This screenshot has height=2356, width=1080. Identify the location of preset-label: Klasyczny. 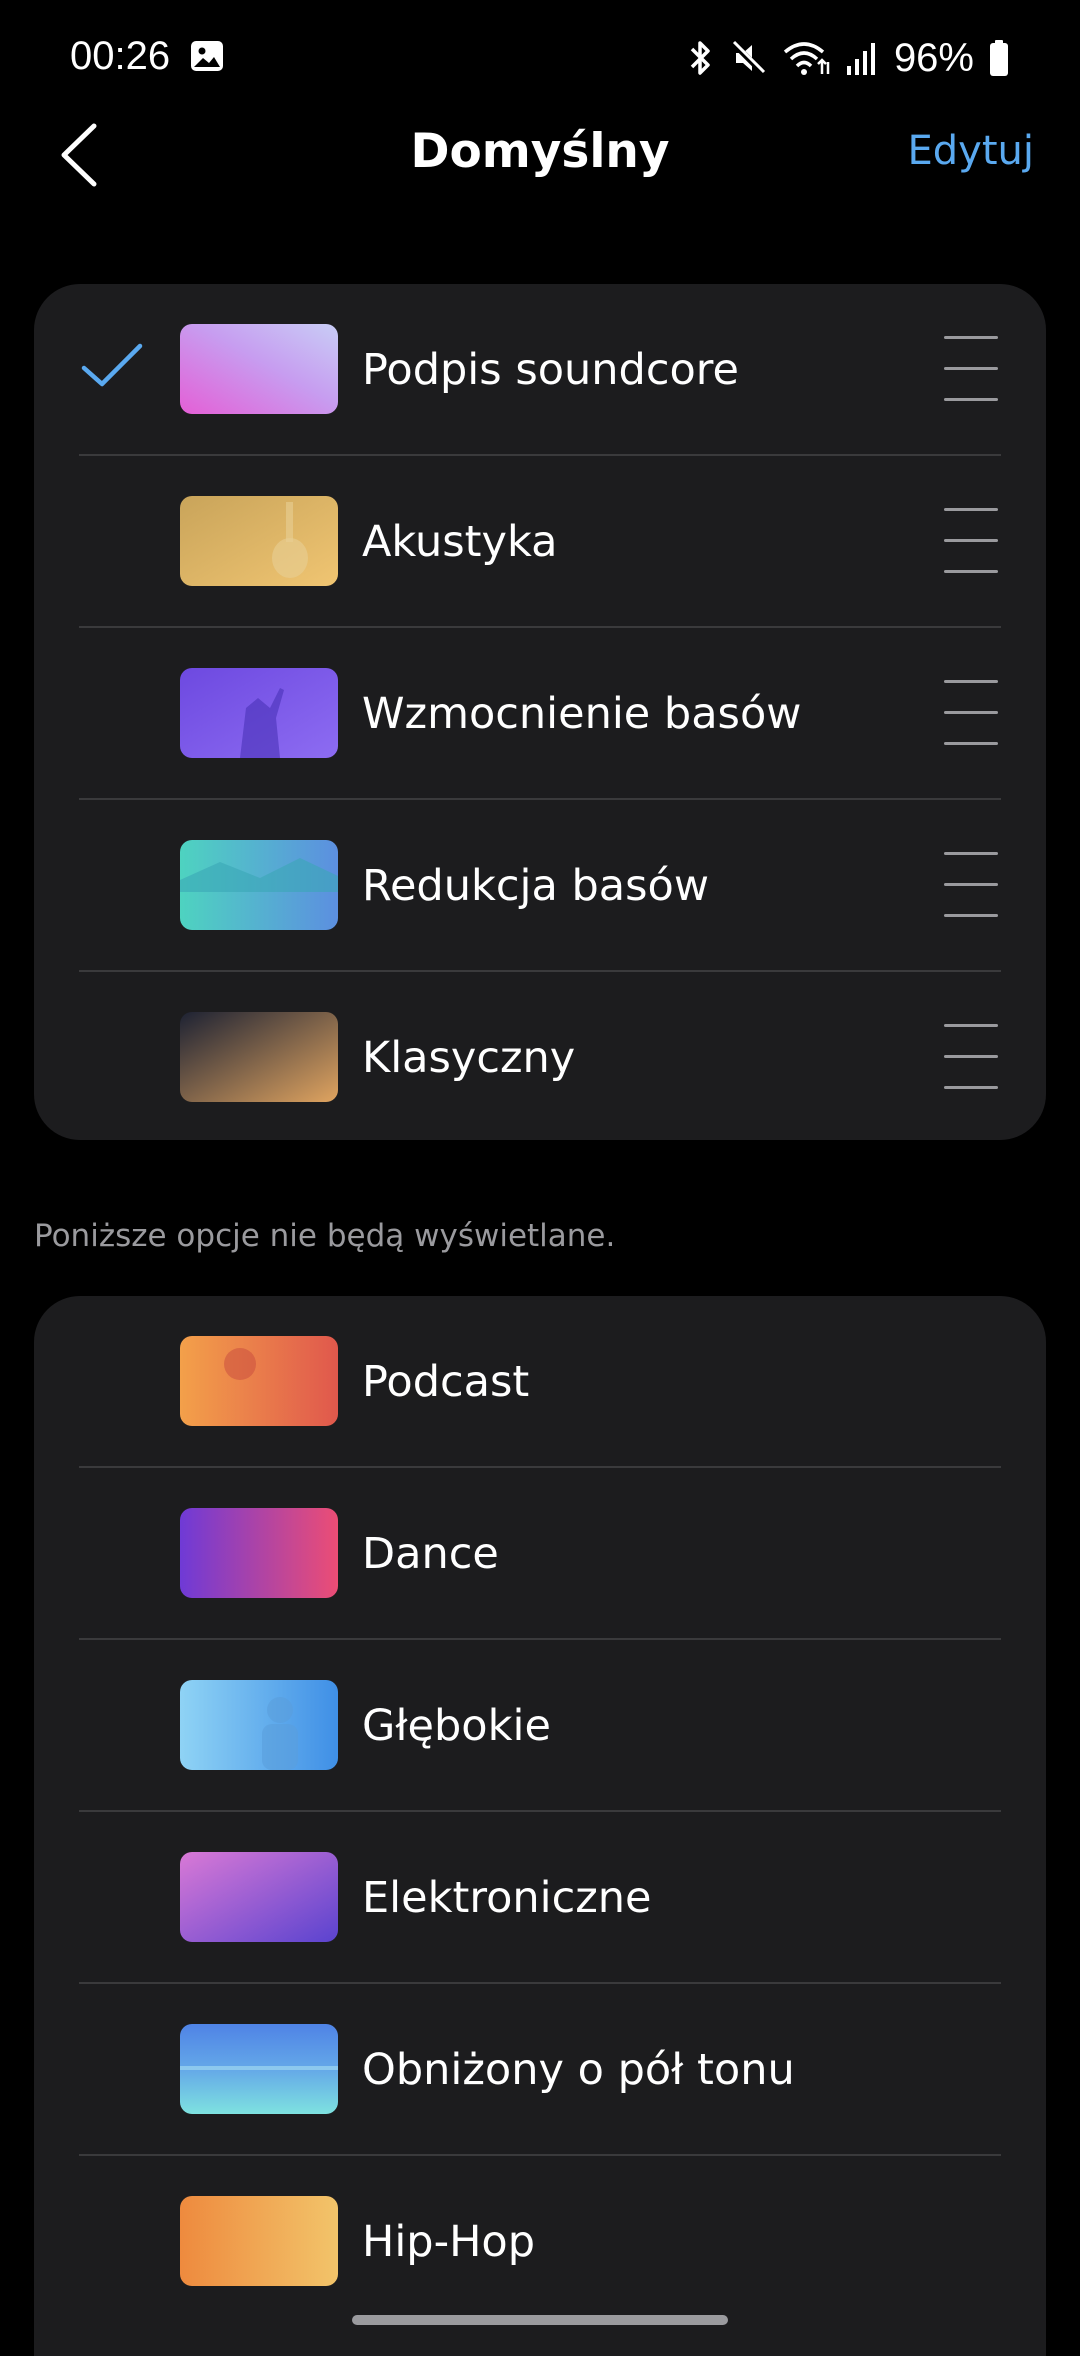
(469, 1058).